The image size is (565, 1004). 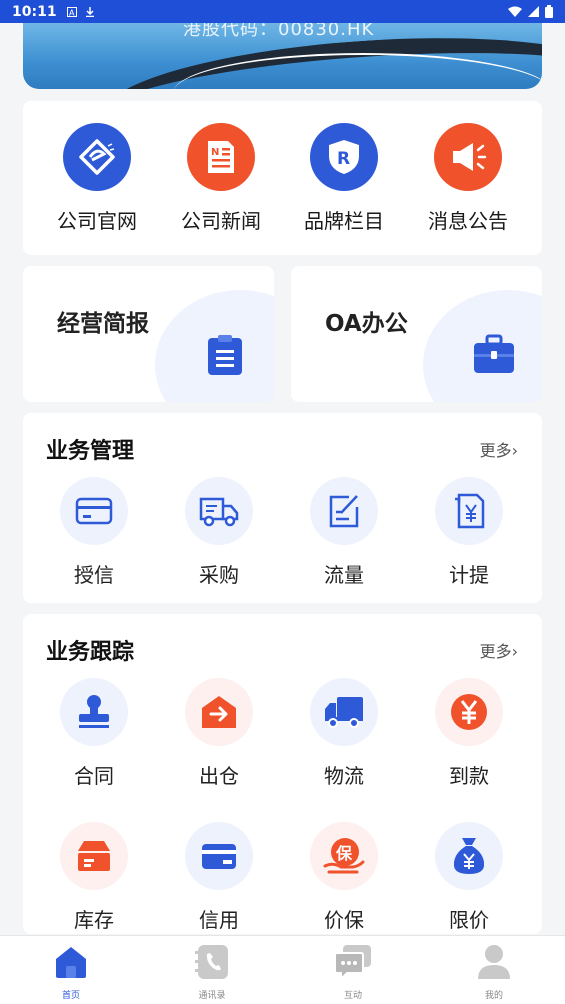 I want to click on speaker-icon, so click(x=468, y=157).